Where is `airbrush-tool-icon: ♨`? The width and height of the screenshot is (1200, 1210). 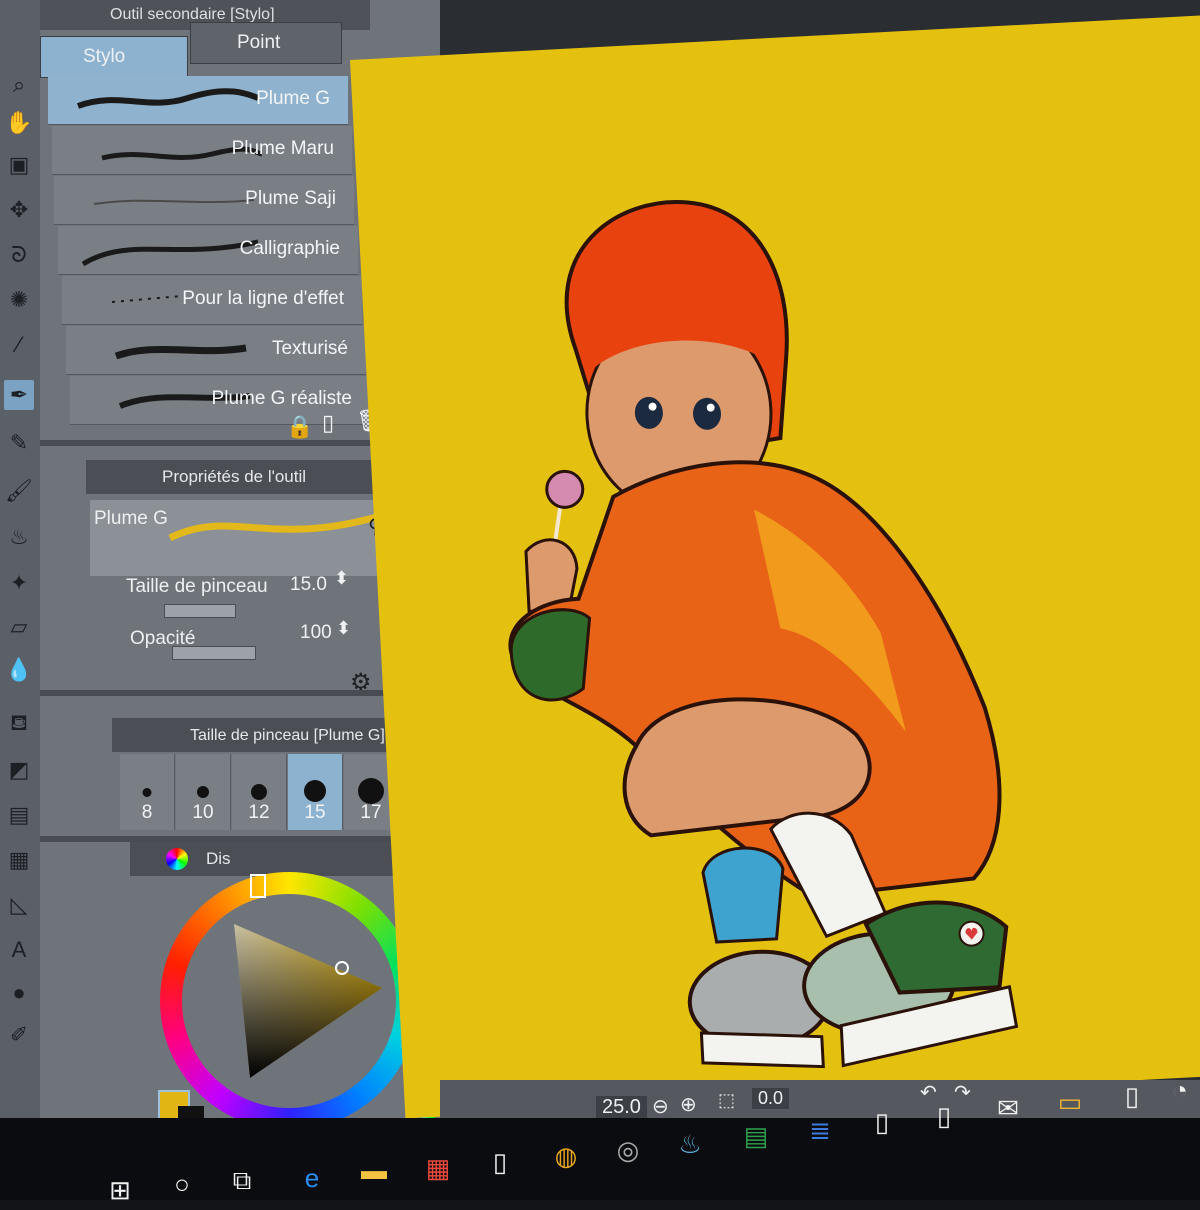
airbrush-tool-icon: ♨ is located at coordinates (19, 537).